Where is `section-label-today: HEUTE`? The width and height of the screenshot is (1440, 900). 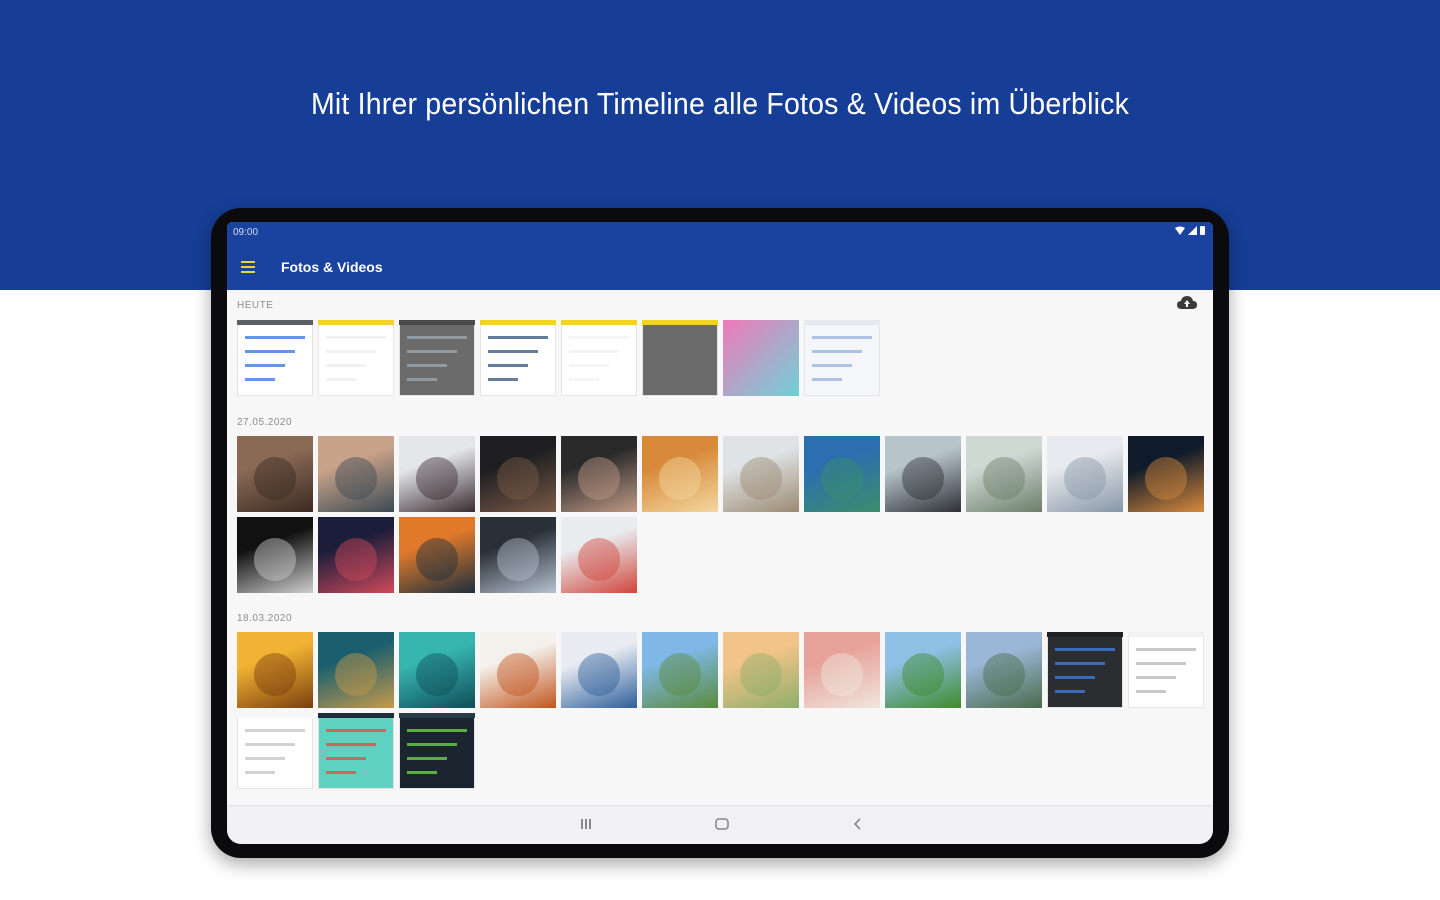 section-label-today: HEUTE is located at coordinates (255, 305).